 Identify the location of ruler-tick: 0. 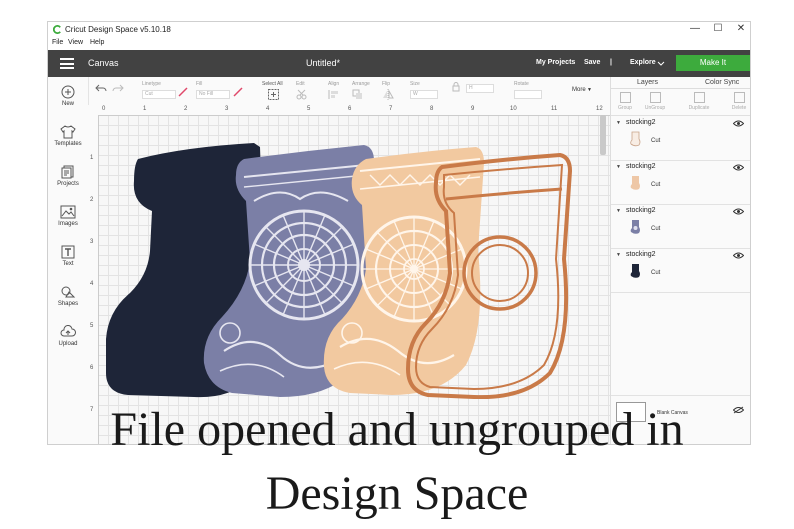
(104, 109).